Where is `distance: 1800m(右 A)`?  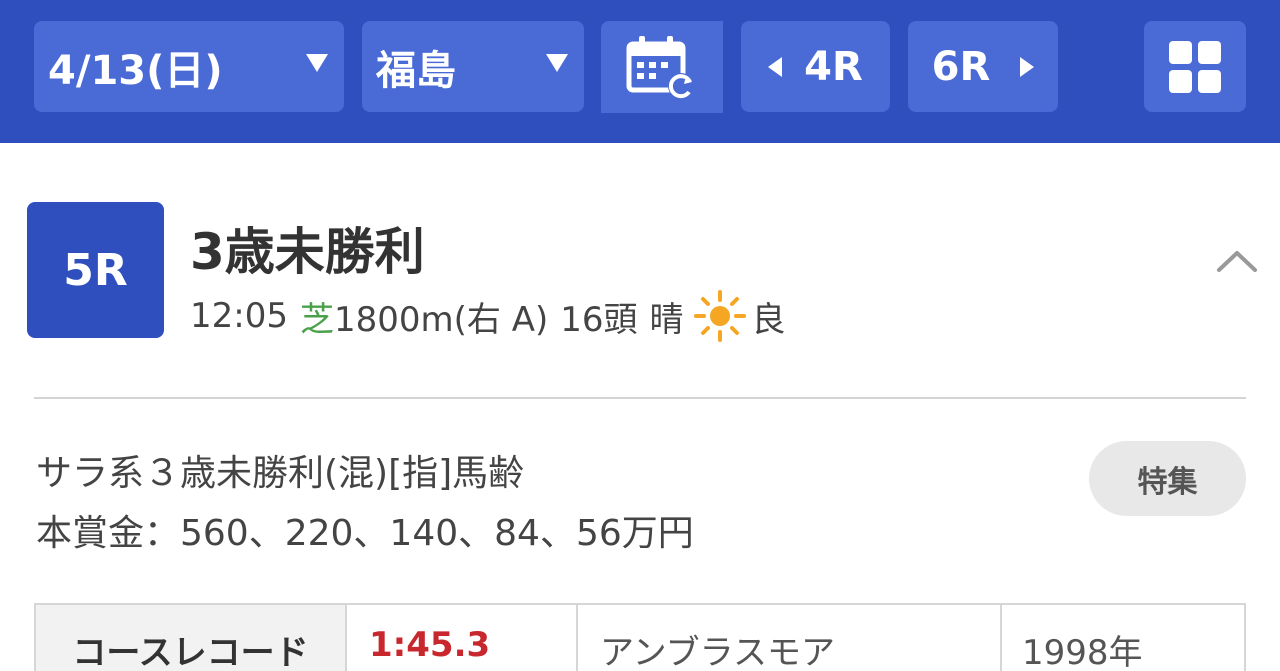
distance: 1800m(右 A) is located at coordinates (441, 319).